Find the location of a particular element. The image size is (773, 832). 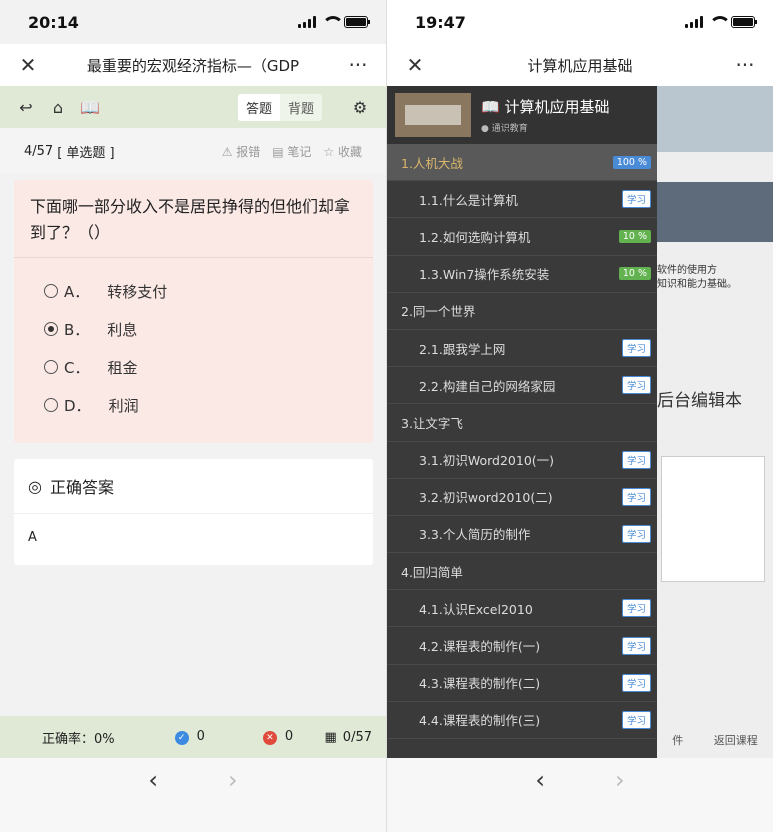

option-text: 转移支付 is located at coordinates (137, 291).